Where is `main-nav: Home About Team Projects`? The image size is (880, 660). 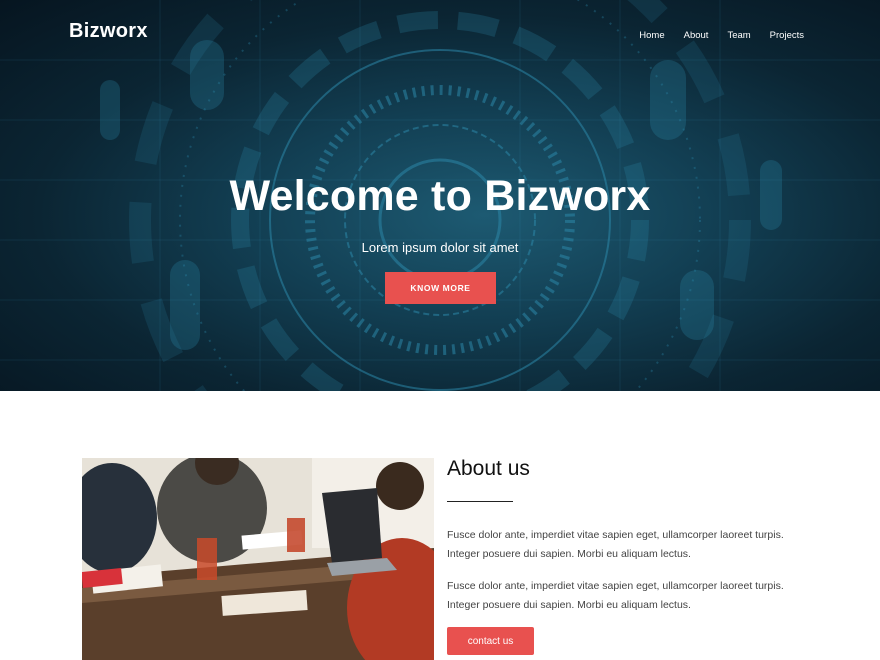 main-nav: Home About Team Projects is located at coordinates (712, 35).